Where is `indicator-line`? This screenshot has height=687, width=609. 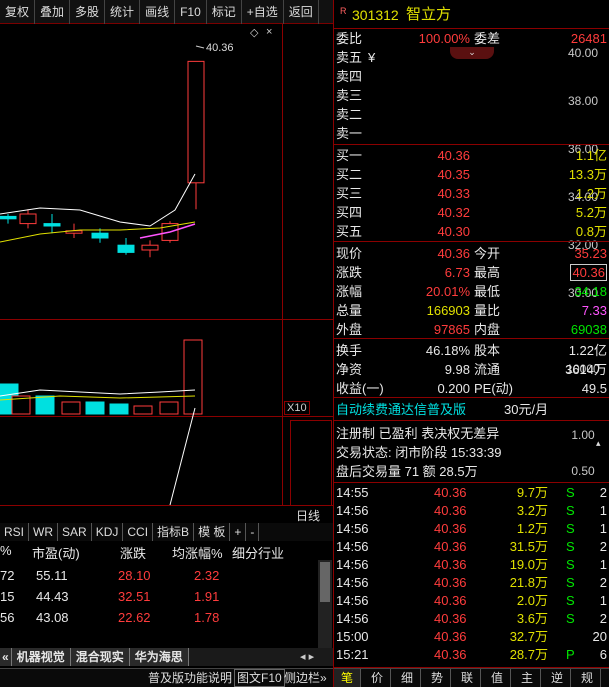
indicator-line is located at coordinates (182, 456).